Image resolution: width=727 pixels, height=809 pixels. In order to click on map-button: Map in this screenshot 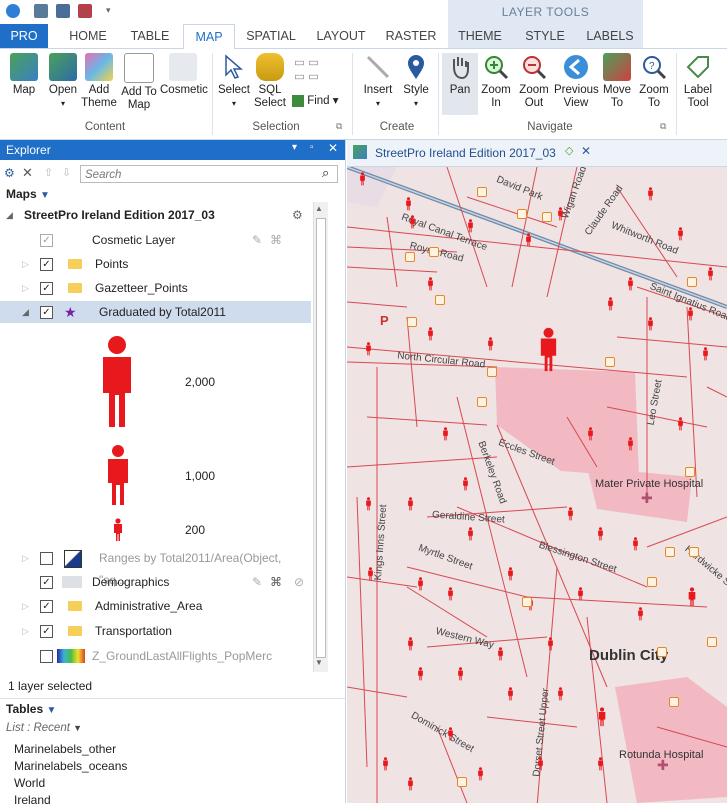, I will do `click(24, 75)`.